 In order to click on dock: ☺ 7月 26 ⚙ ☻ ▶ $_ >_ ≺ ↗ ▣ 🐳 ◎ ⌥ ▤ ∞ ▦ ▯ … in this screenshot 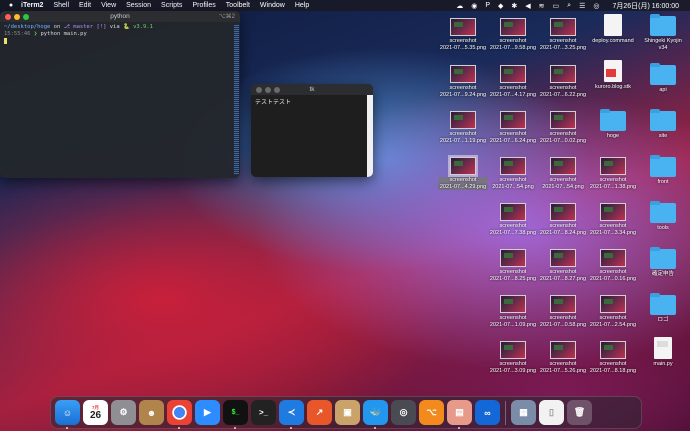, I will do `click(346, 412)`.